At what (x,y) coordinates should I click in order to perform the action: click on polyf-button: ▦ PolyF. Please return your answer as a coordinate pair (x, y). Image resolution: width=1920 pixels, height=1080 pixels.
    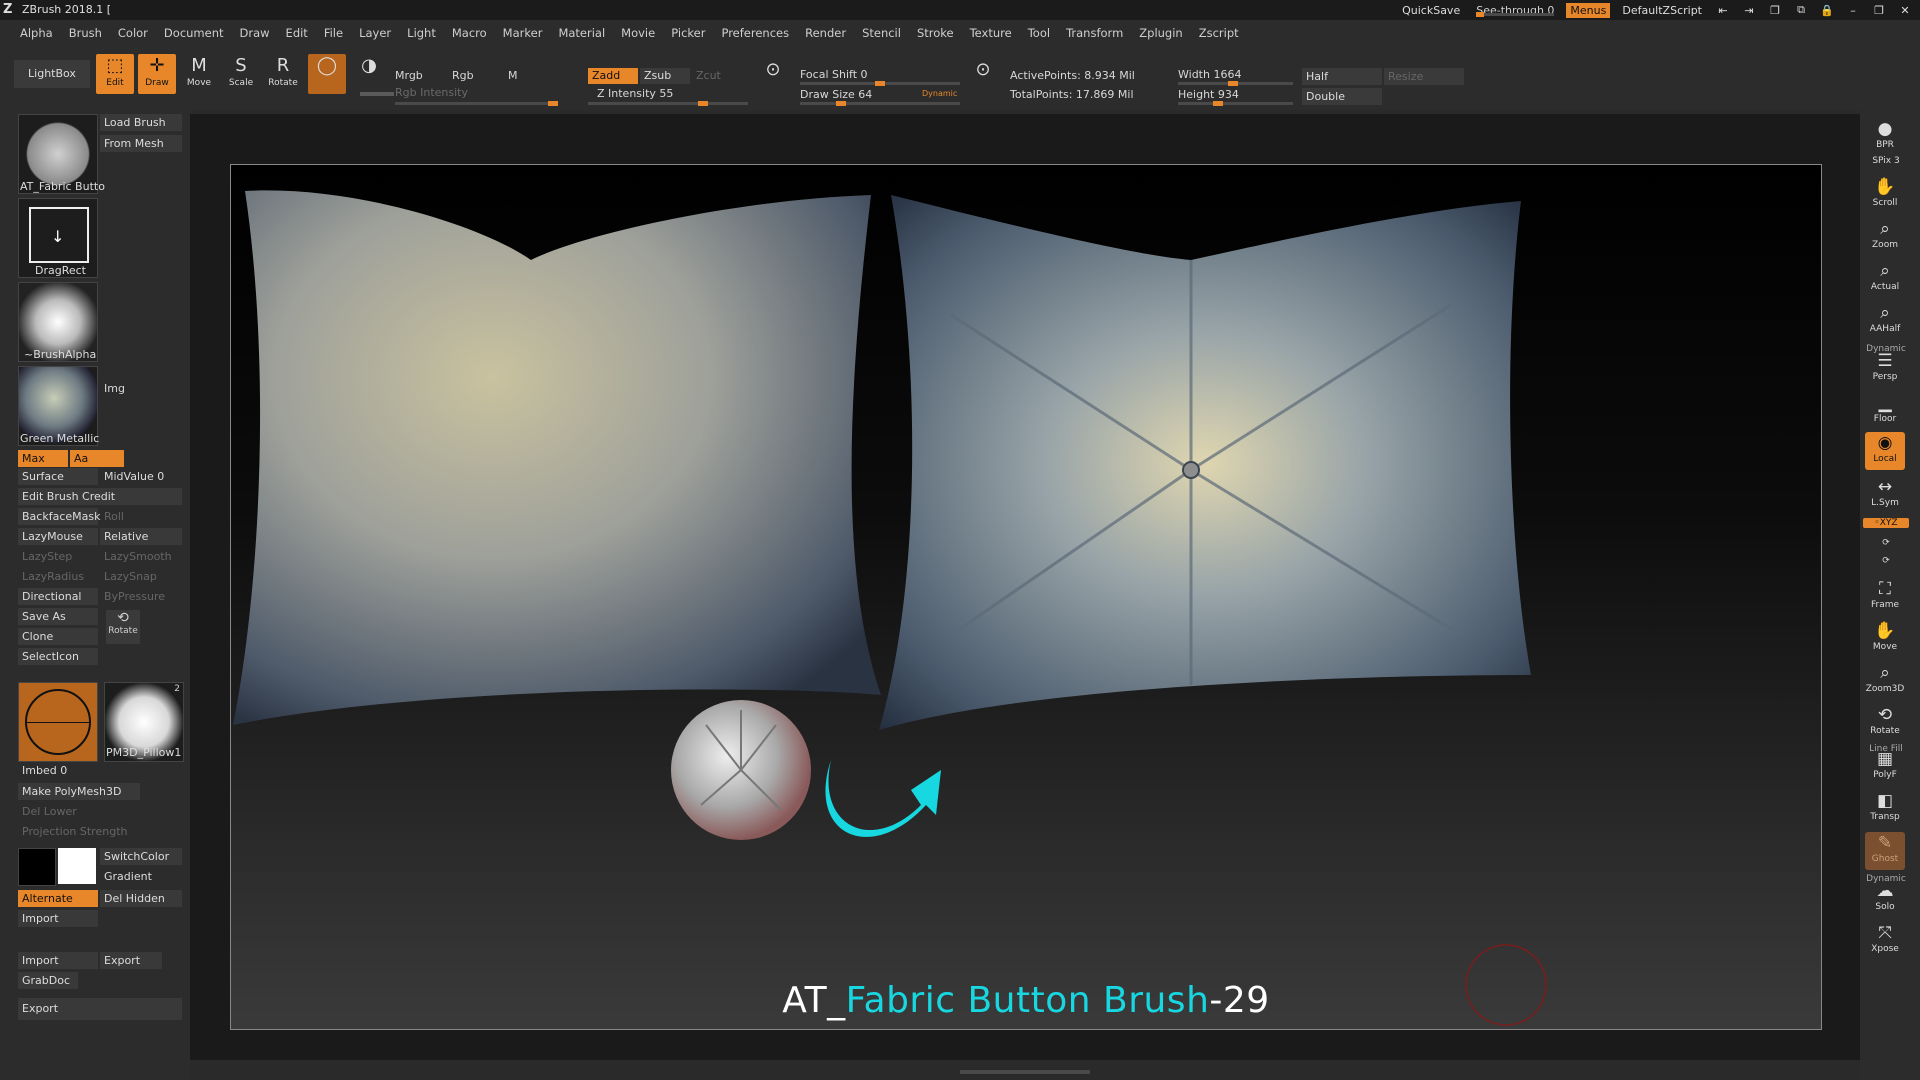
    Looking at the image, I should click on (1885, 767).